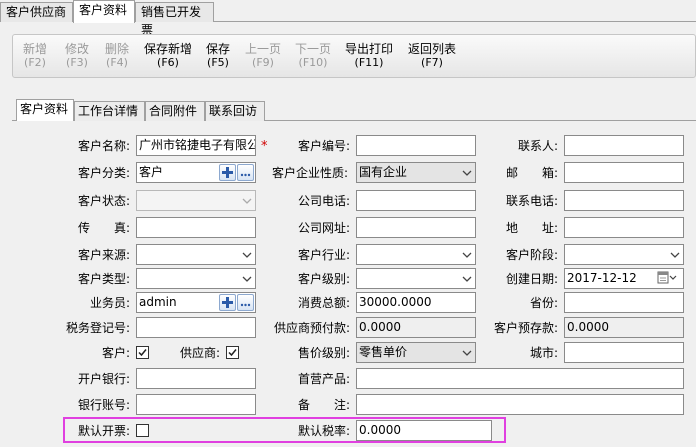  Describe the element at coordinates (416, 278) in the screenshot. I see `customer-level-select` at that location.